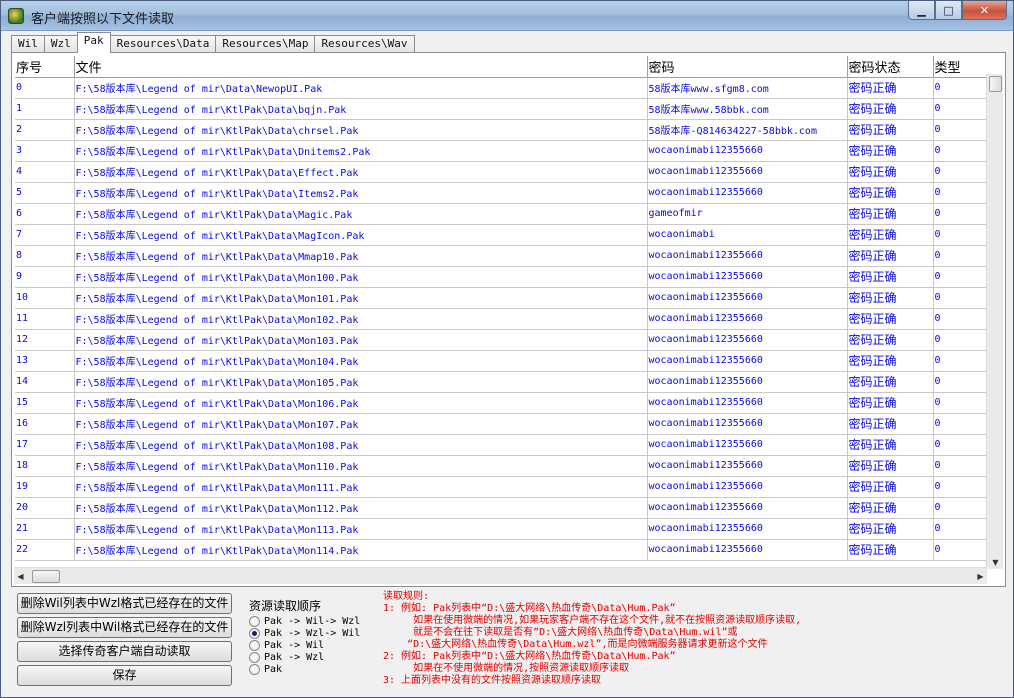 This screenshot has width=1014, height=698. Describe the element at coordinates (45, 319) in the screenshot. I see `row-index-cell: 11` at that location.